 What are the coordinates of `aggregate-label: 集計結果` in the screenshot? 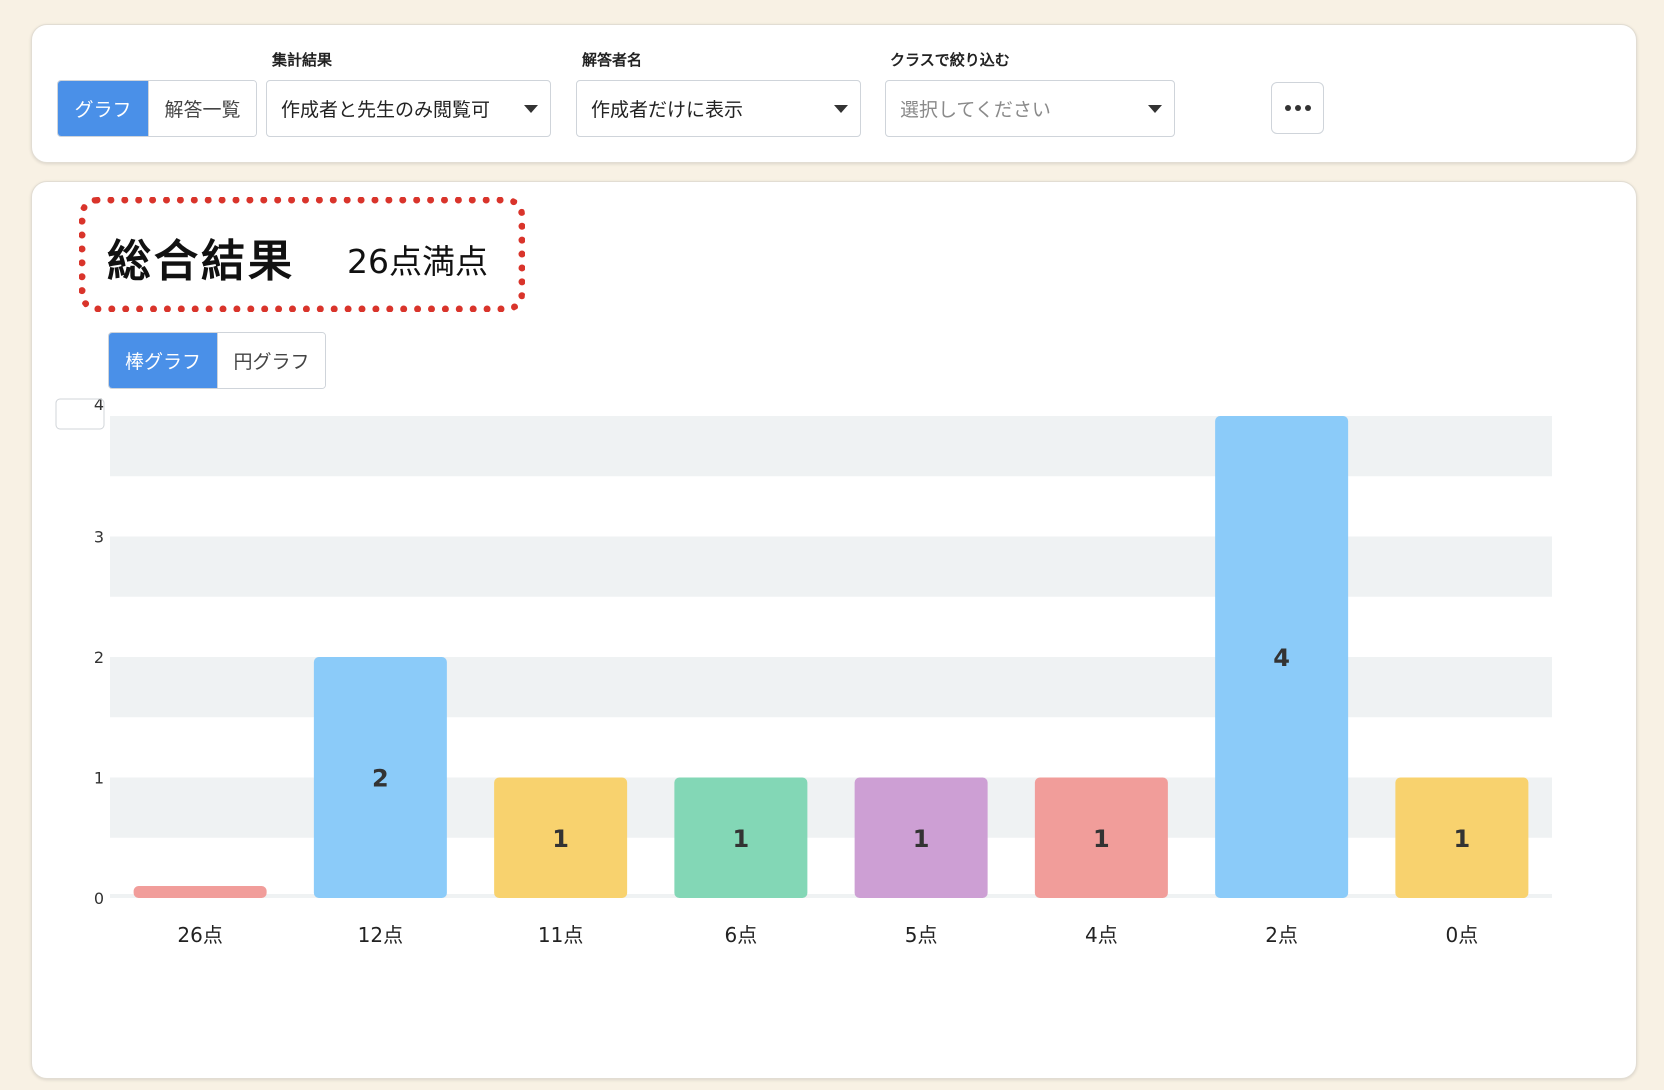 It's located at (302, 60).